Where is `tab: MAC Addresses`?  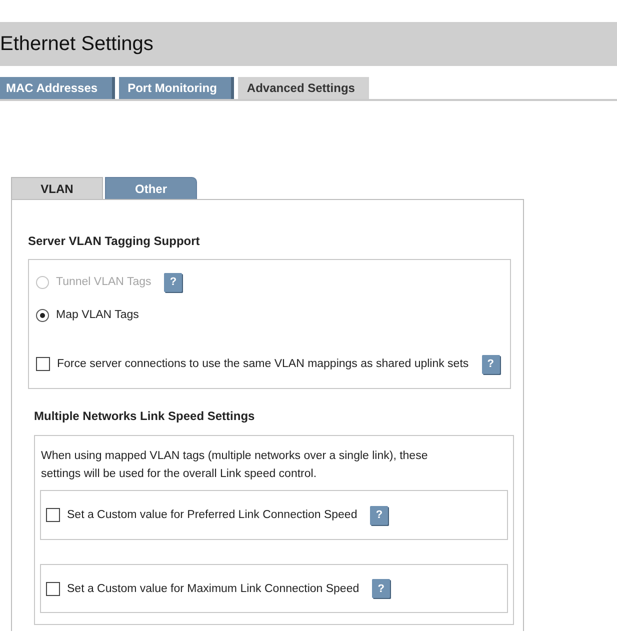 tab: MAC Addresses is located at coordinates (57, 88).